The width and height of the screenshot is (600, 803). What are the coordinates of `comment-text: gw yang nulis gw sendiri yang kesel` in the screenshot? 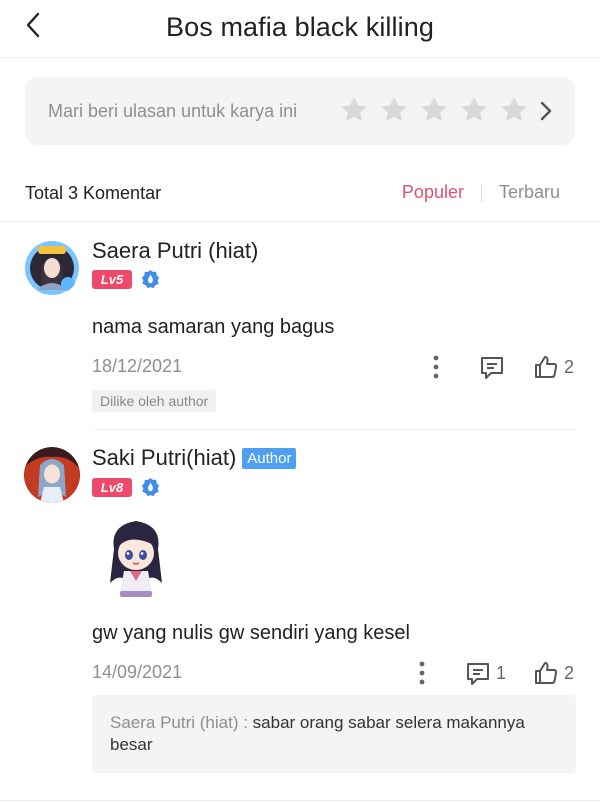 It's located at (251, 633).